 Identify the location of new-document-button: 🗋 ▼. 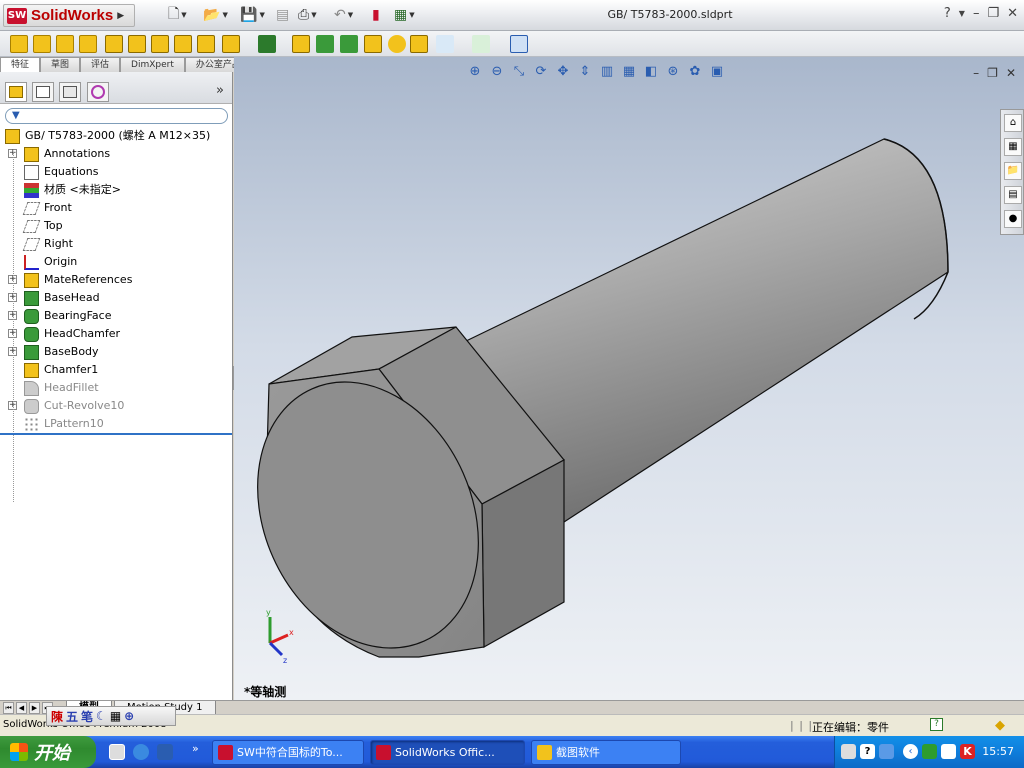
(177, 15).